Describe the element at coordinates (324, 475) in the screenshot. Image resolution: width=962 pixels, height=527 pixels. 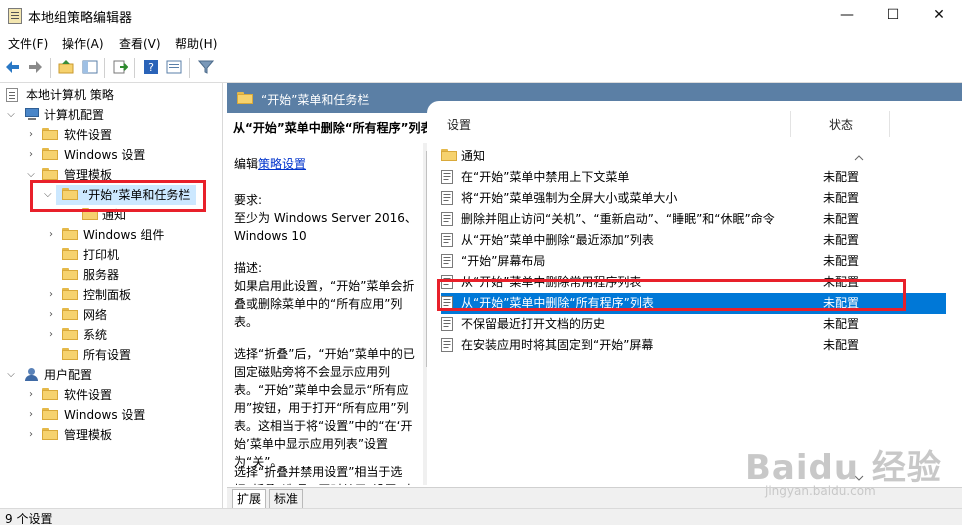
I see `description-p3: 选择“折叠并禁用设置”相当于选择“折叠”选项，同时禁用“设置”中的` at that location.